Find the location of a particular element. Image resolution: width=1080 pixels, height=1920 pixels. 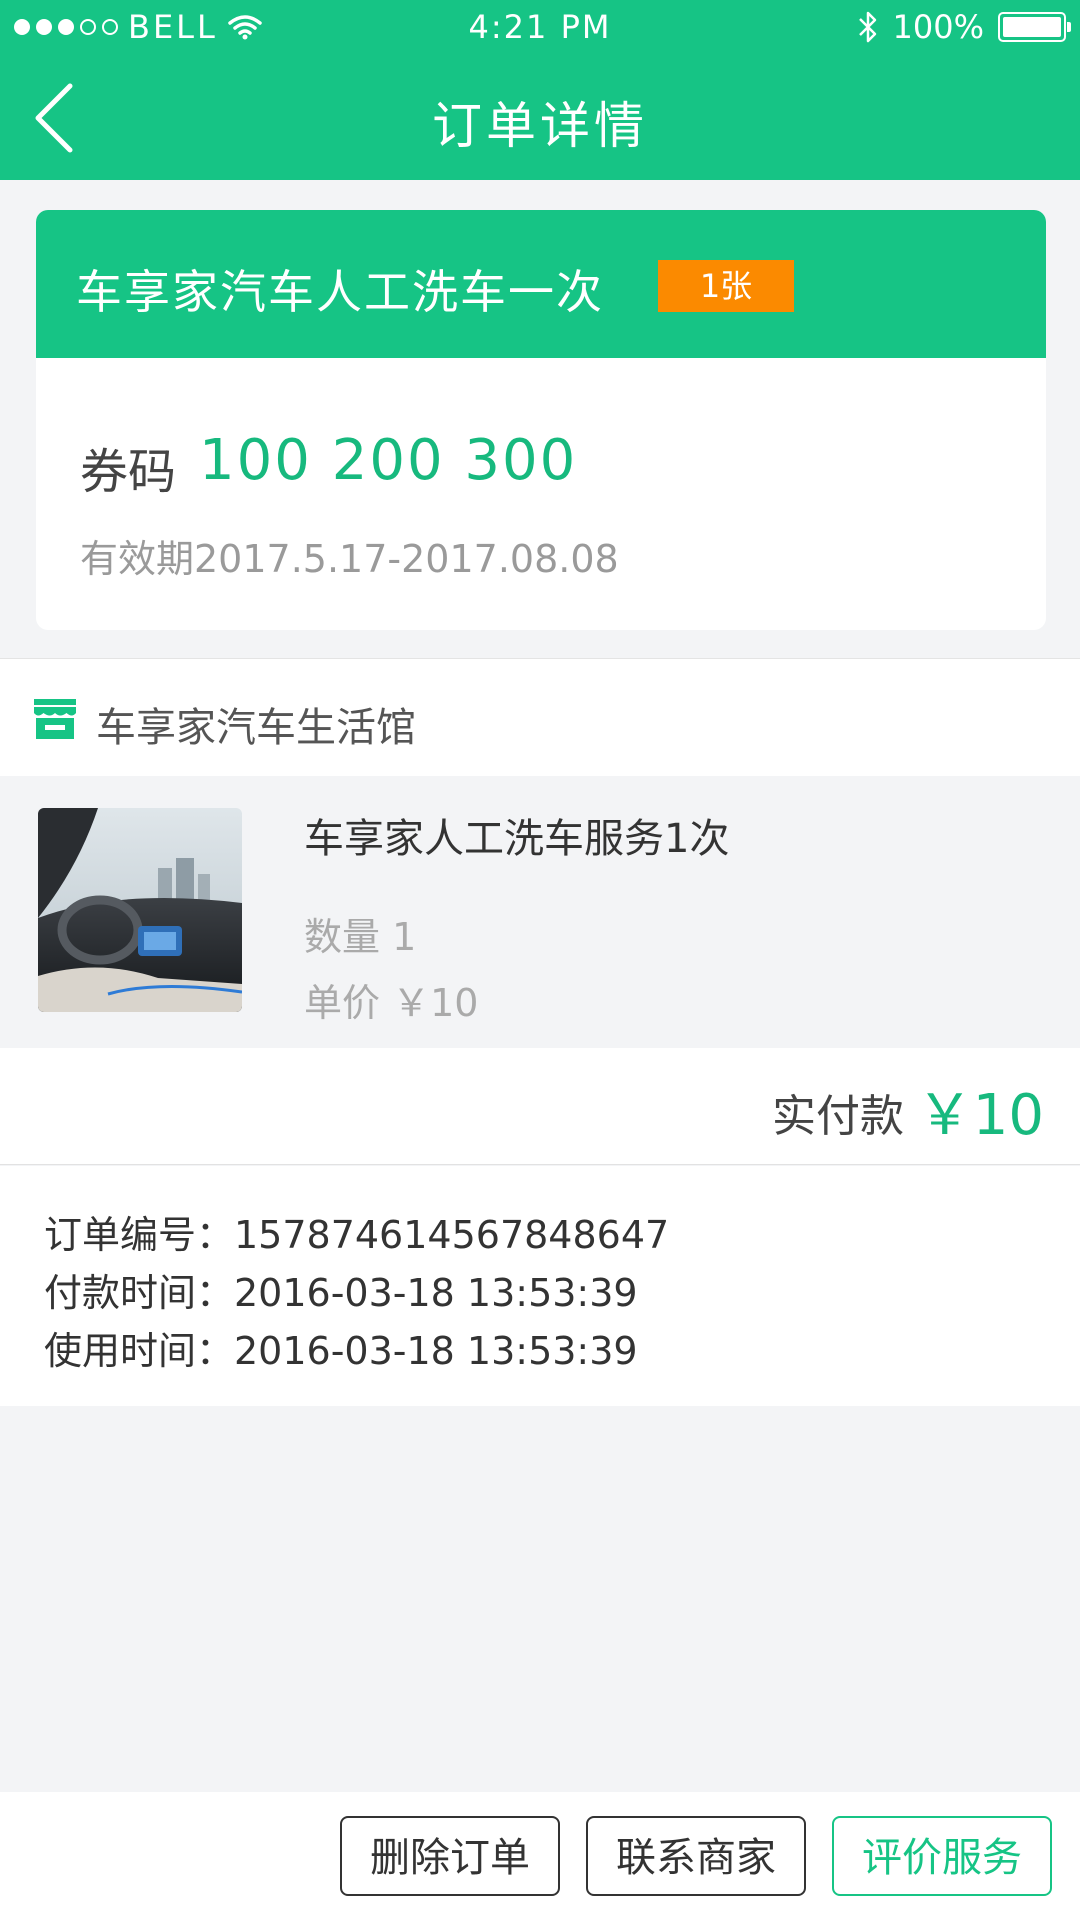

payment-time: 付款时间：2016-03-18 13:53:39 is located at coordinates (341, 1293).